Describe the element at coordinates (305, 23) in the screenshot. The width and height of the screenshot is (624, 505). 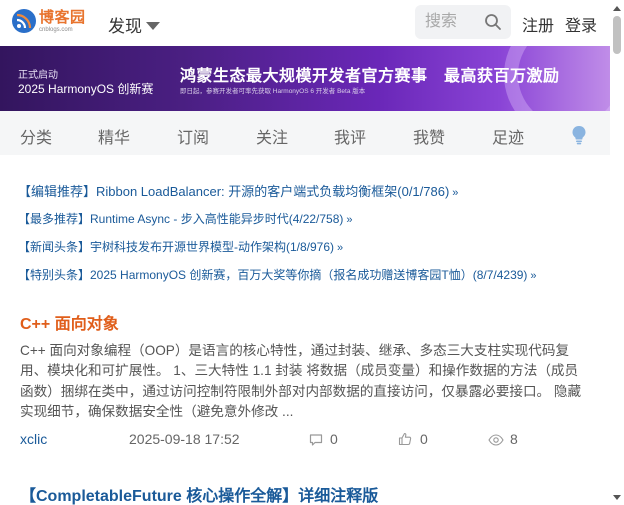
I see `top-header: 博客园 cnblogs.com 发现 注册 登录` at that location.